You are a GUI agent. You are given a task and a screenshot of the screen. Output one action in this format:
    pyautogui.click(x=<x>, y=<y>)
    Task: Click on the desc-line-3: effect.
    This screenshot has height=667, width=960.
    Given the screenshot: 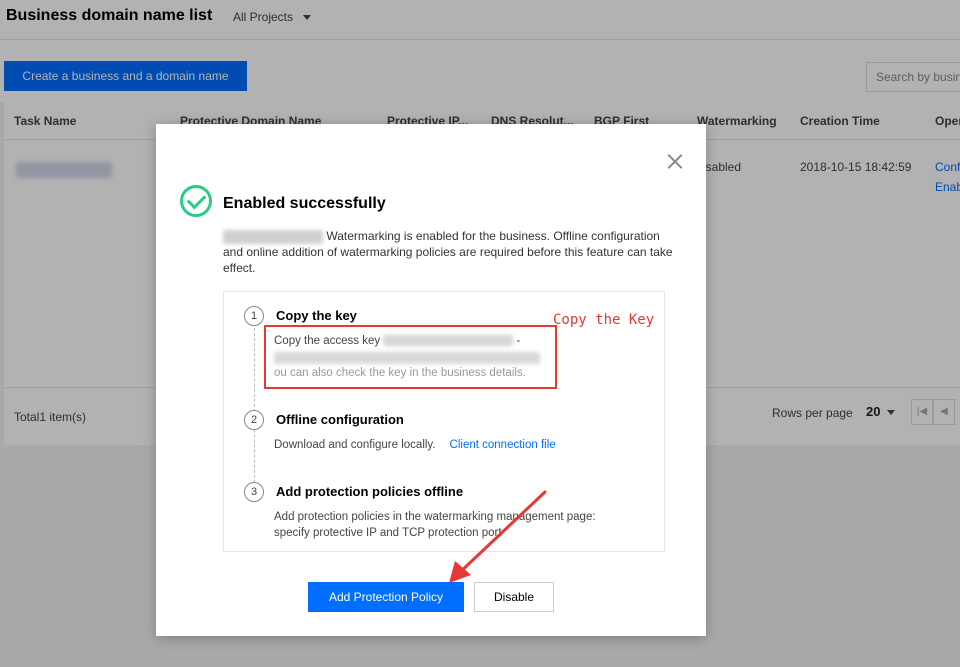 What is the action you would take?
    pyautogui.click(x=239, y=268)
    